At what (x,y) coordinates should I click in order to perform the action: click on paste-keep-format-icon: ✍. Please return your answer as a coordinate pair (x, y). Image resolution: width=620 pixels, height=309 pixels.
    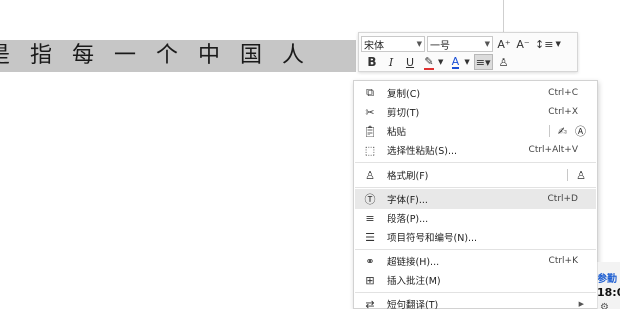
    Looking at the image, I should click on (562, 131).